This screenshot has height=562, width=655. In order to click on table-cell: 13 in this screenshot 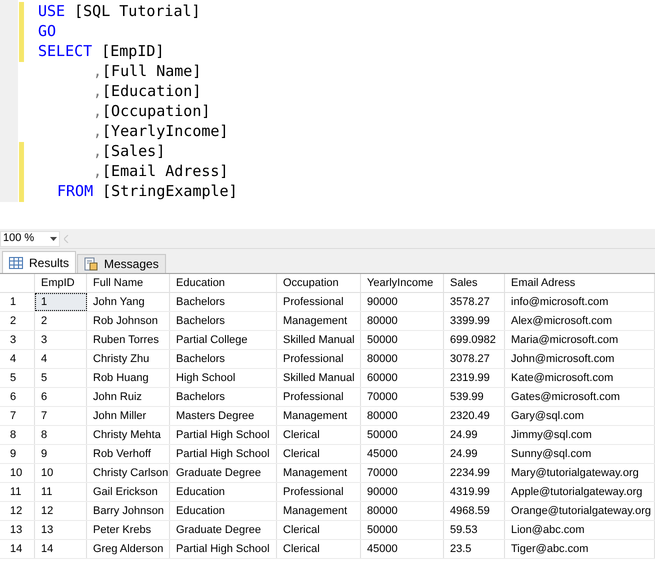, I will do `click(61, 530)`.